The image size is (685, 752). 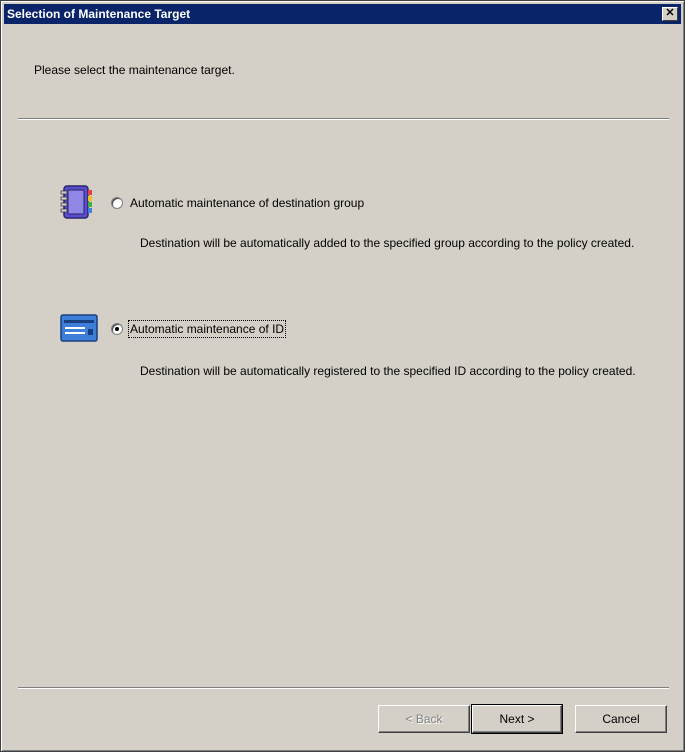 I want to click on radio-destination-group, so click(x=117, y=203).